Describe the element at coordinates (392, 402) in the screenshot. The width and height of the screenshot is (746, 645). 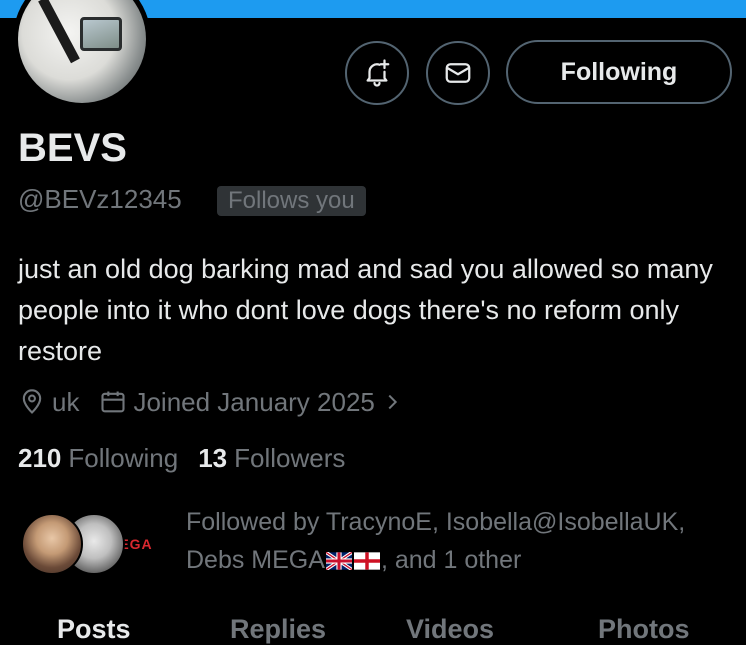
I see `chevron-right-icon` at that location.